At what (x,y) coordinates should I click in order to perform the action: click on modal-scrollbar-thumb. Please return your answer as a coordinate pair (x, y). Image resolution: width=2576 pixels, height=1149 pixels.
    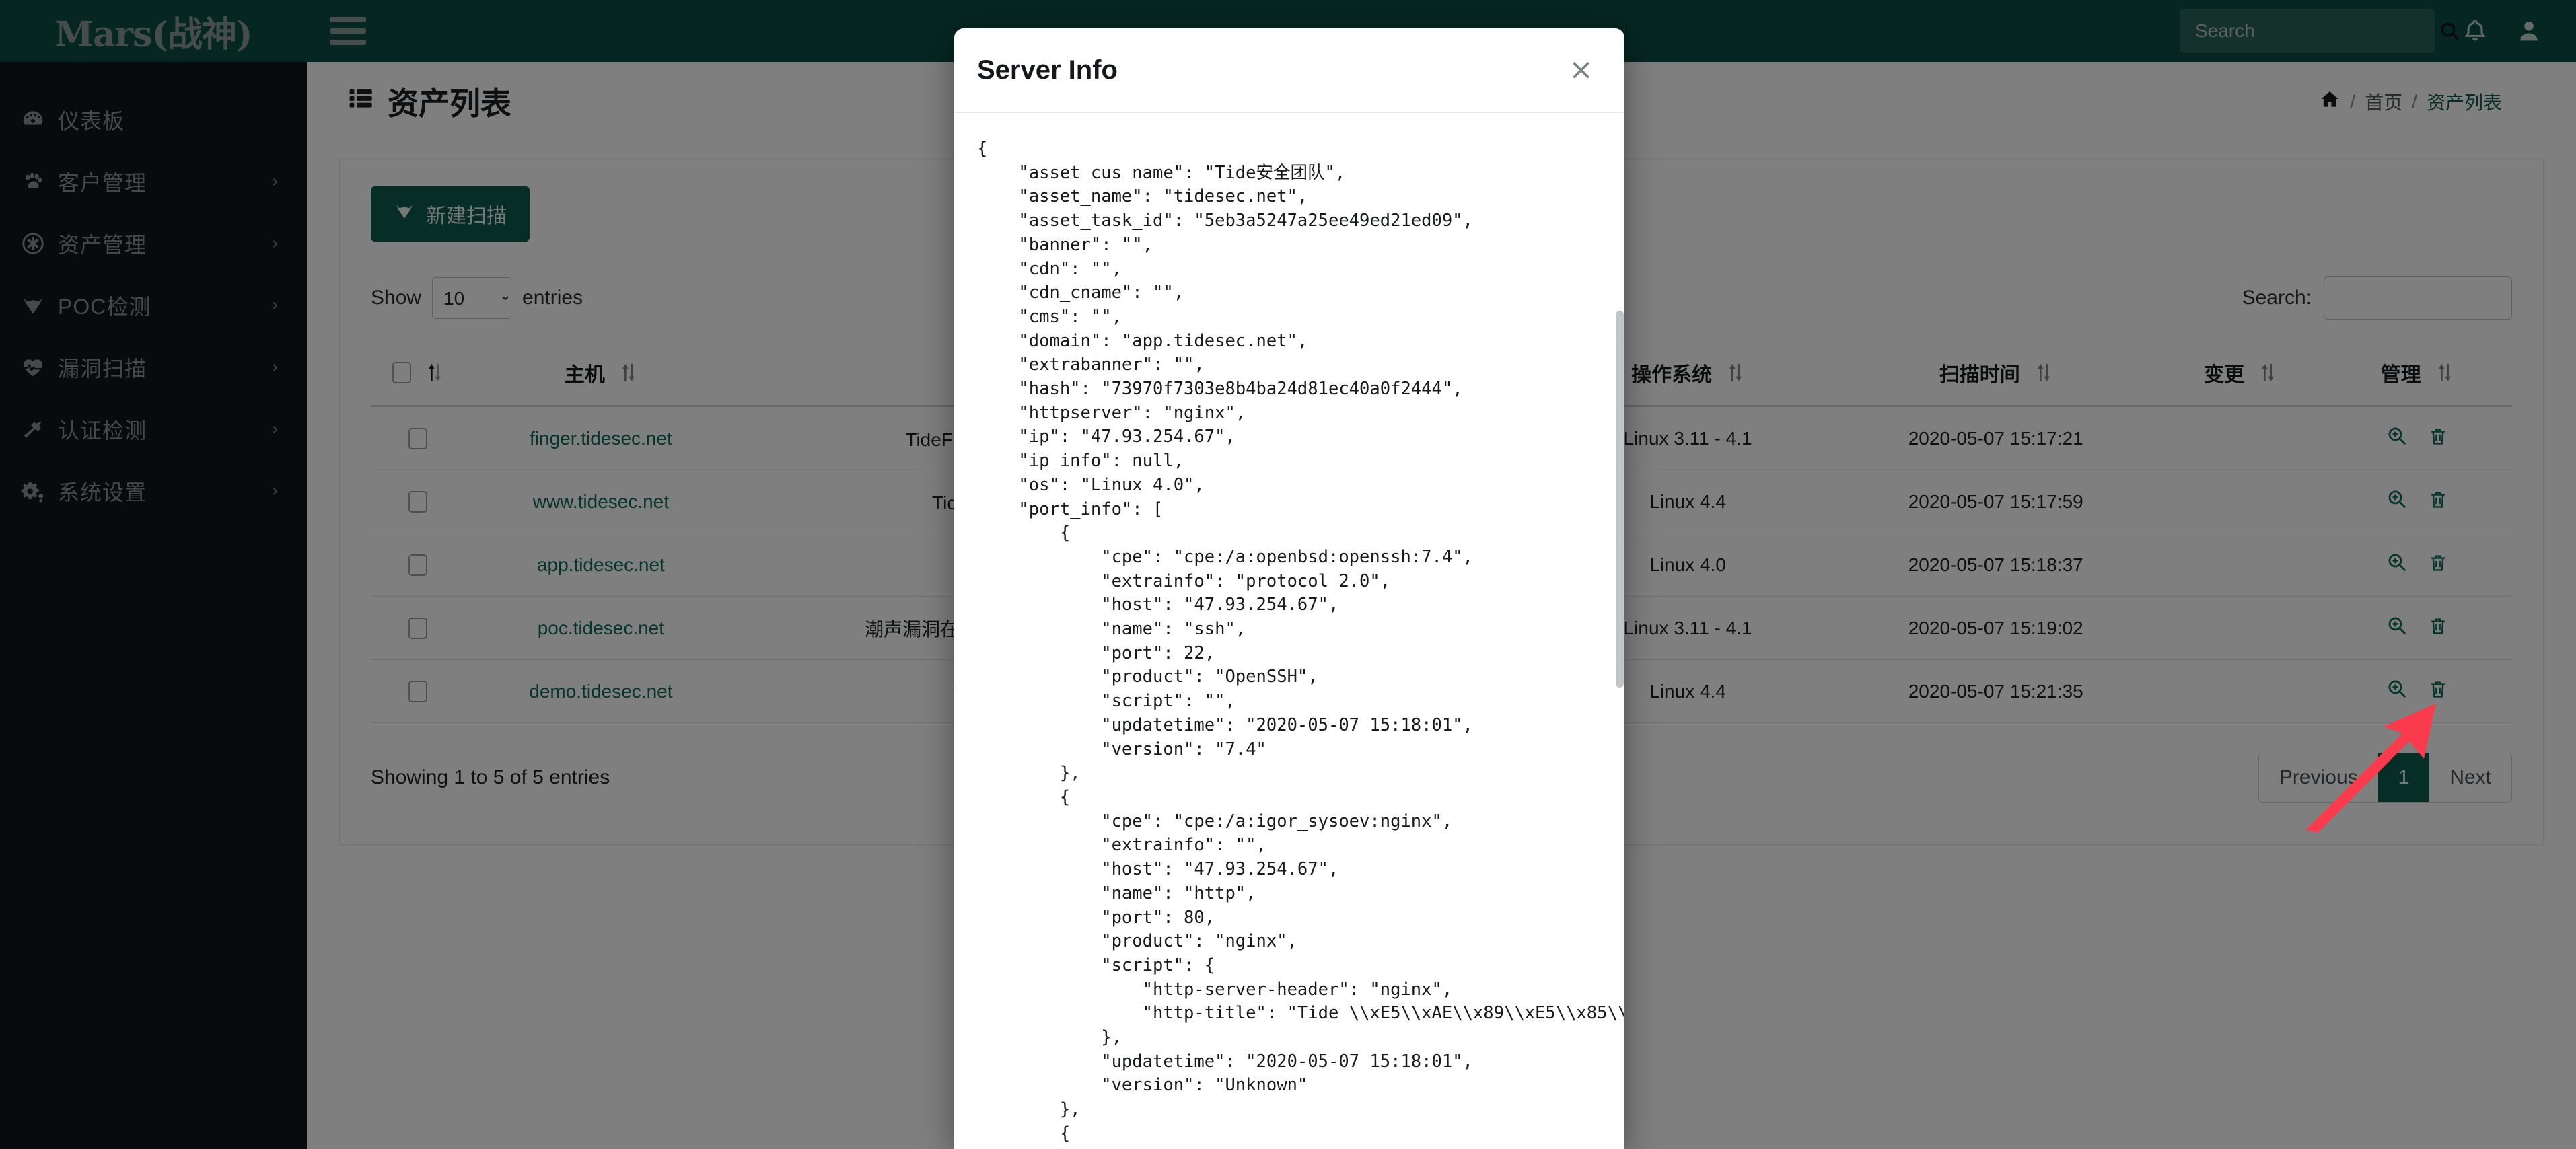
    Looking at the image, I should click on (1620, 500).